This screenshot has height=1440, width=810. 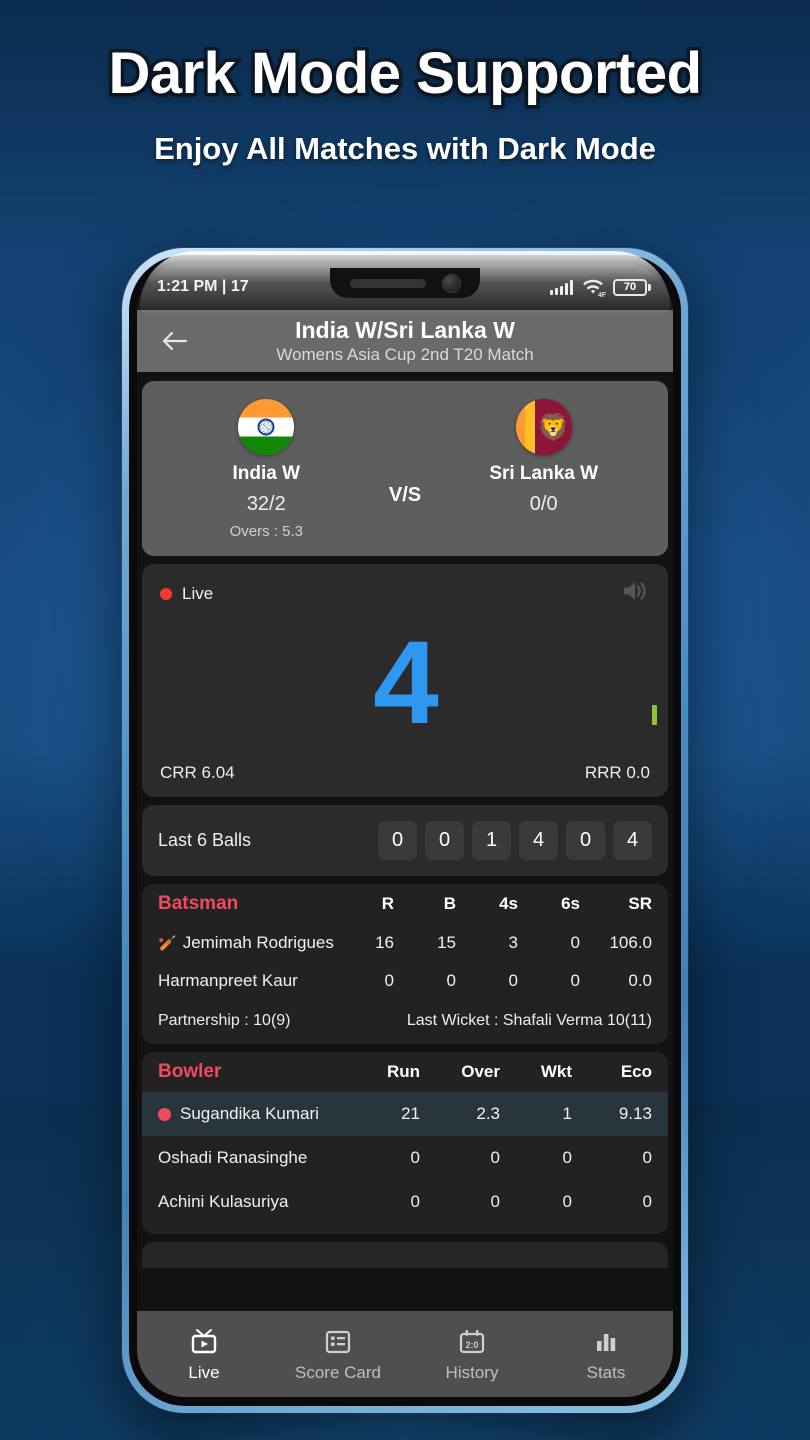 What do you see at coordinates (635, 591) in the screenshot?
I see `speaker-icon` at bounding box center [635, 591].